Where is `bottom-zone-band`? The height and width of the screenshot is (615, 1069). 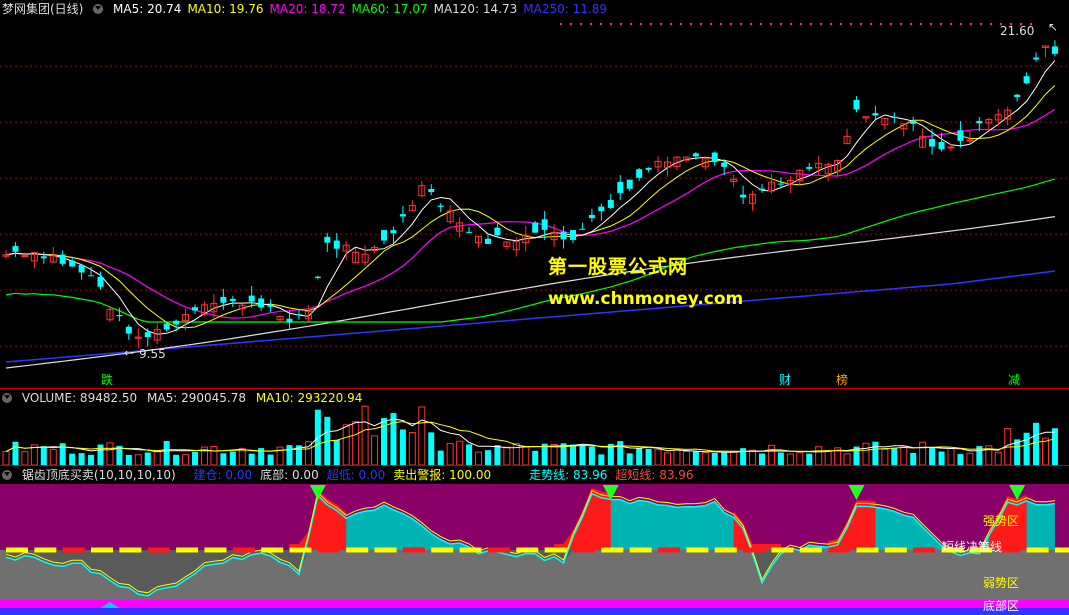 bottom-zone-band is located at coordinates (534, 604).